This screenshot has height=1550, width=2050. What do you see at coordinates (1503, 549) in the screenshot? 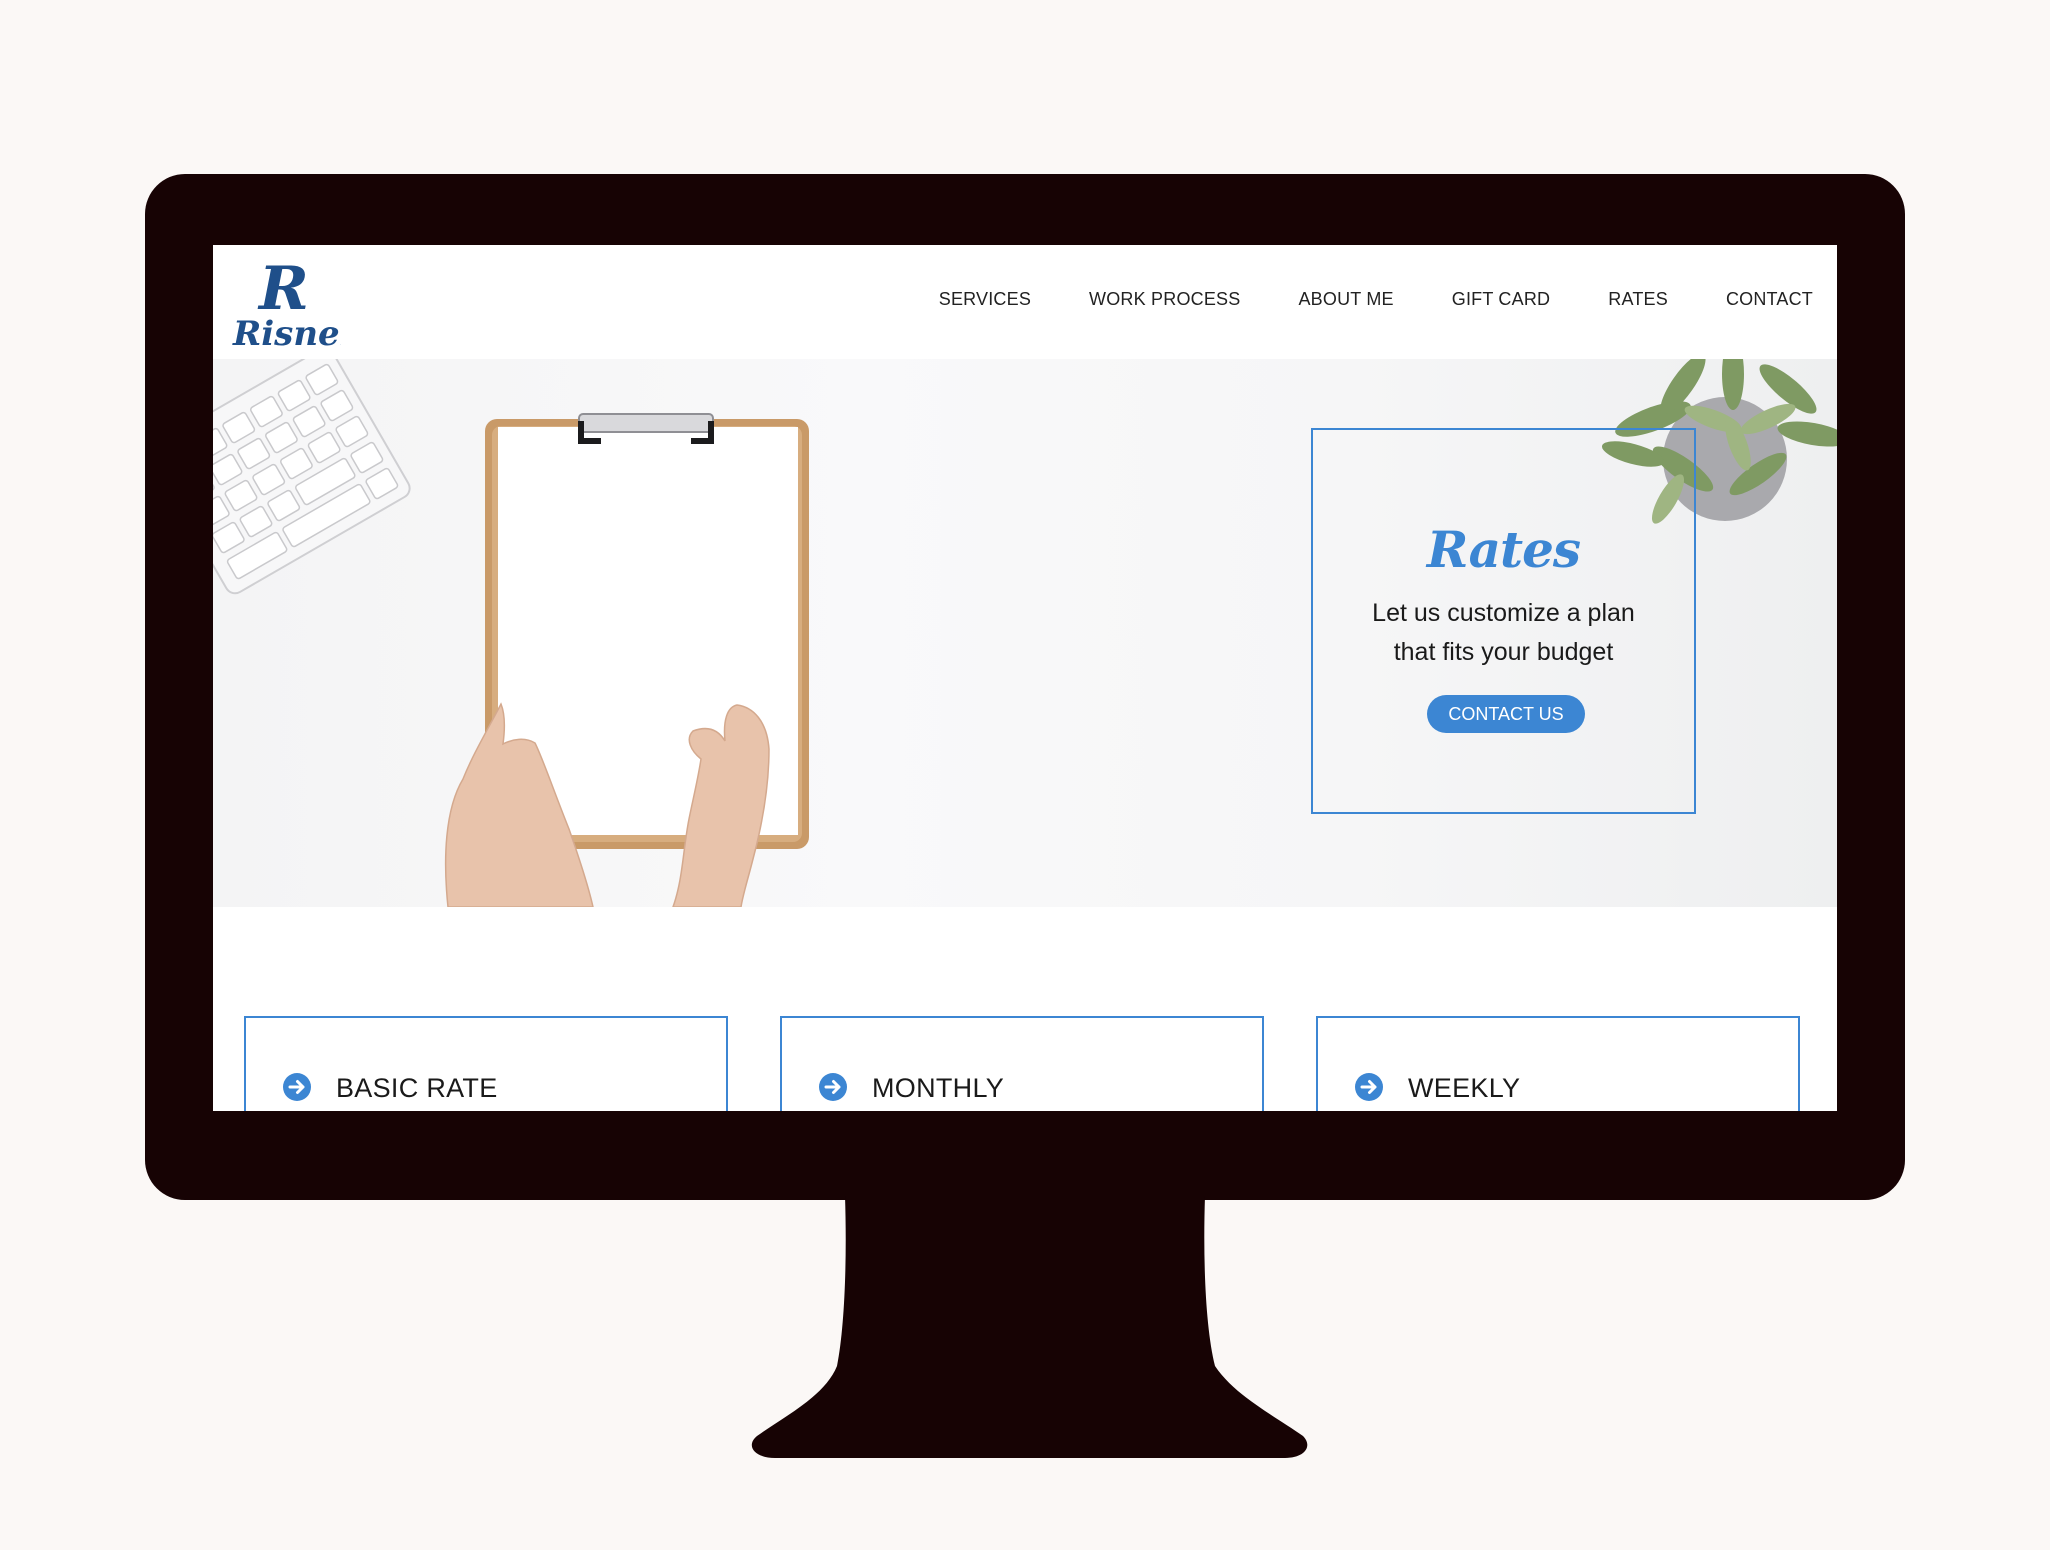
I see `rates-heading: Rates` at bounding box center [1503, 549].